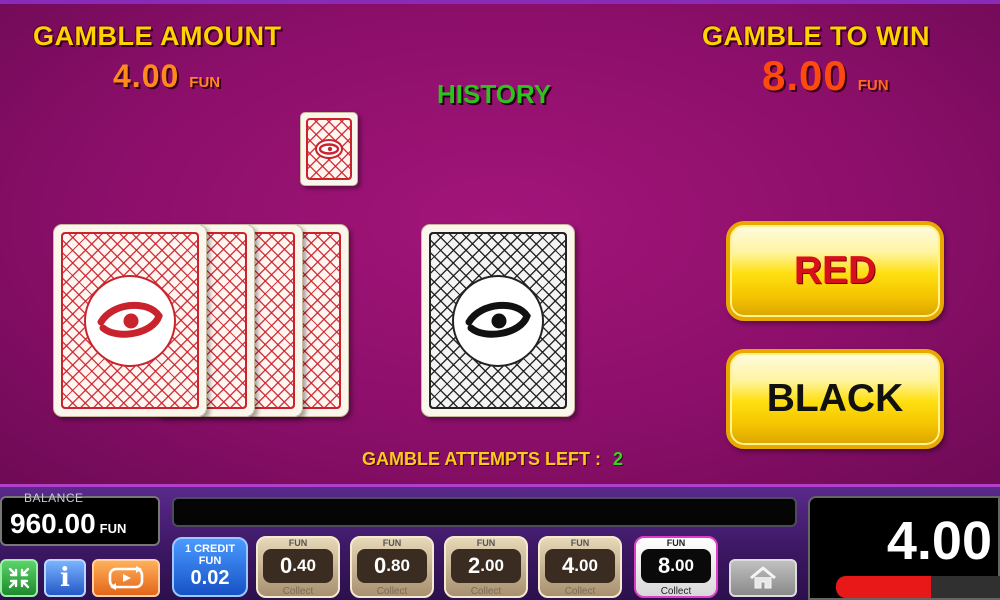 The width and height of the screenshot is (1000, 600). I want to click on gamble-amount-dec: .00, so click(155, 76).